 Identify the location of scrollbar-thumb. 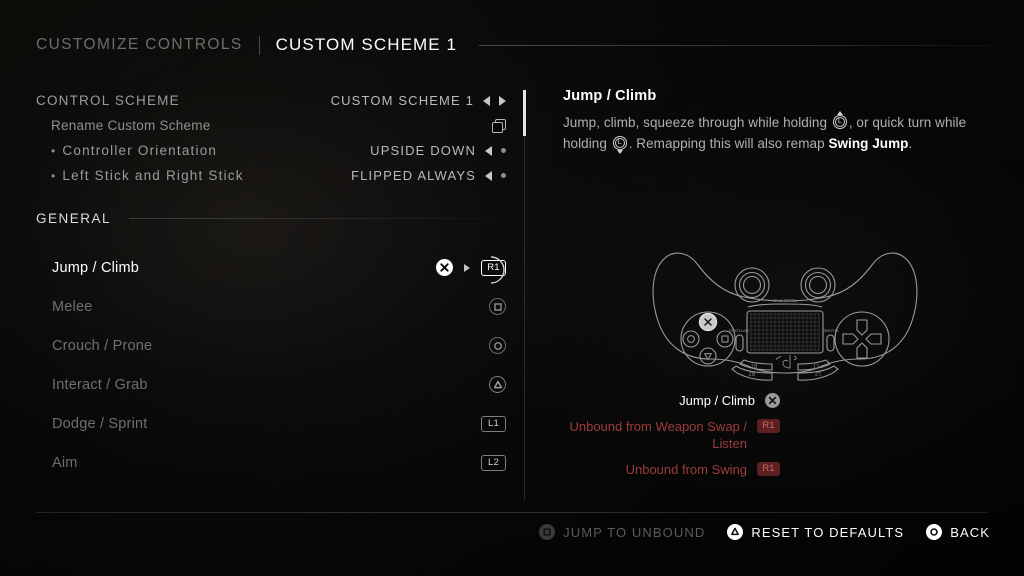
(524, 113).